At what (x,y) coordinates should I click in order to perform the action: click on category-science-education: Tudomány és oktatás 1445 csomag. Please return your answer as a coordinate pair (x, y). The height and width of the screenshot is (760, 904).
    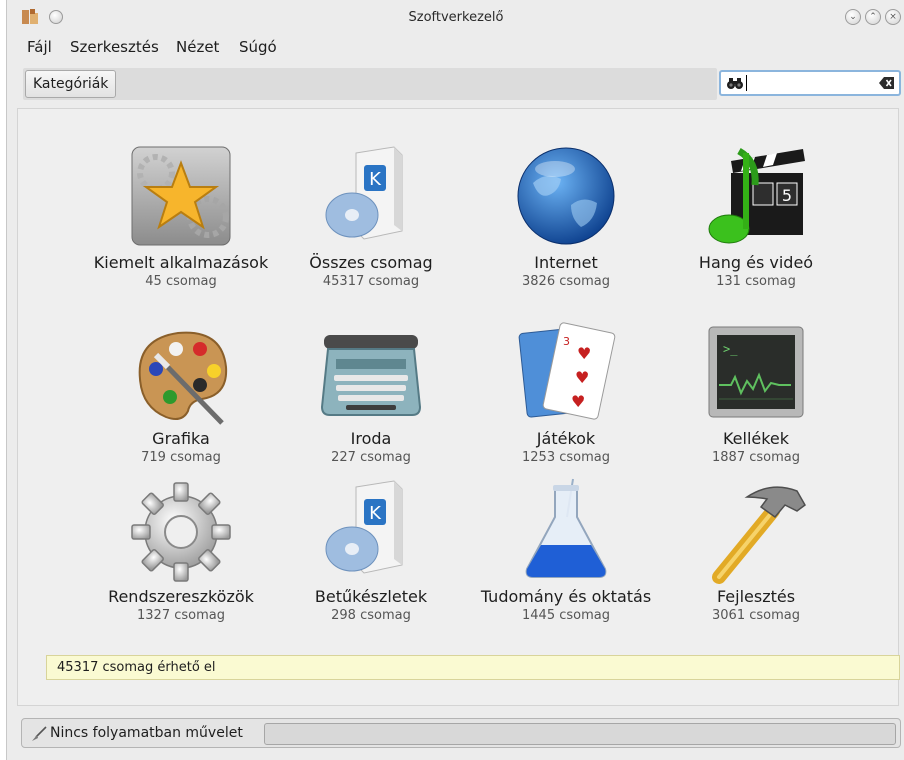
    Looking at the image, I should click on (566, 550).